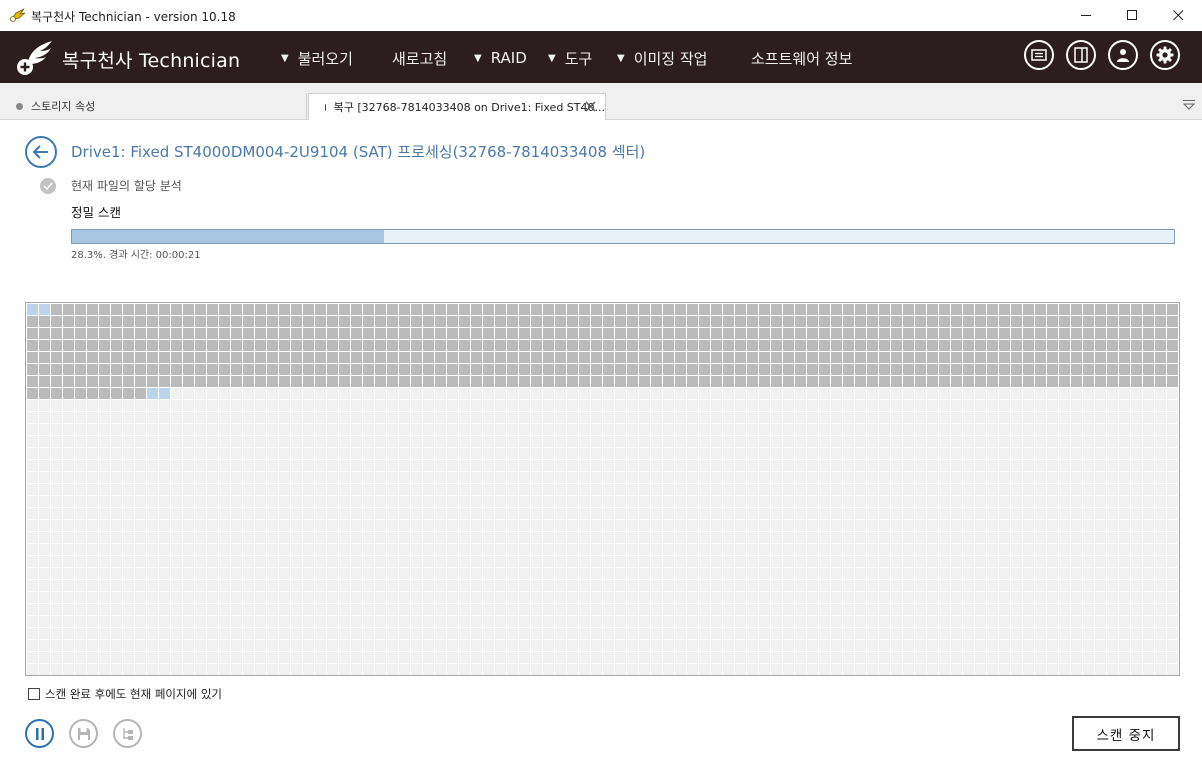 This screenshot has width=1202, height=772. What do you see at coordinates (662, 58) in the screenshot?
I see `menu-imaging: ▼ 이미징 작업` at bounding box center [662, 58].